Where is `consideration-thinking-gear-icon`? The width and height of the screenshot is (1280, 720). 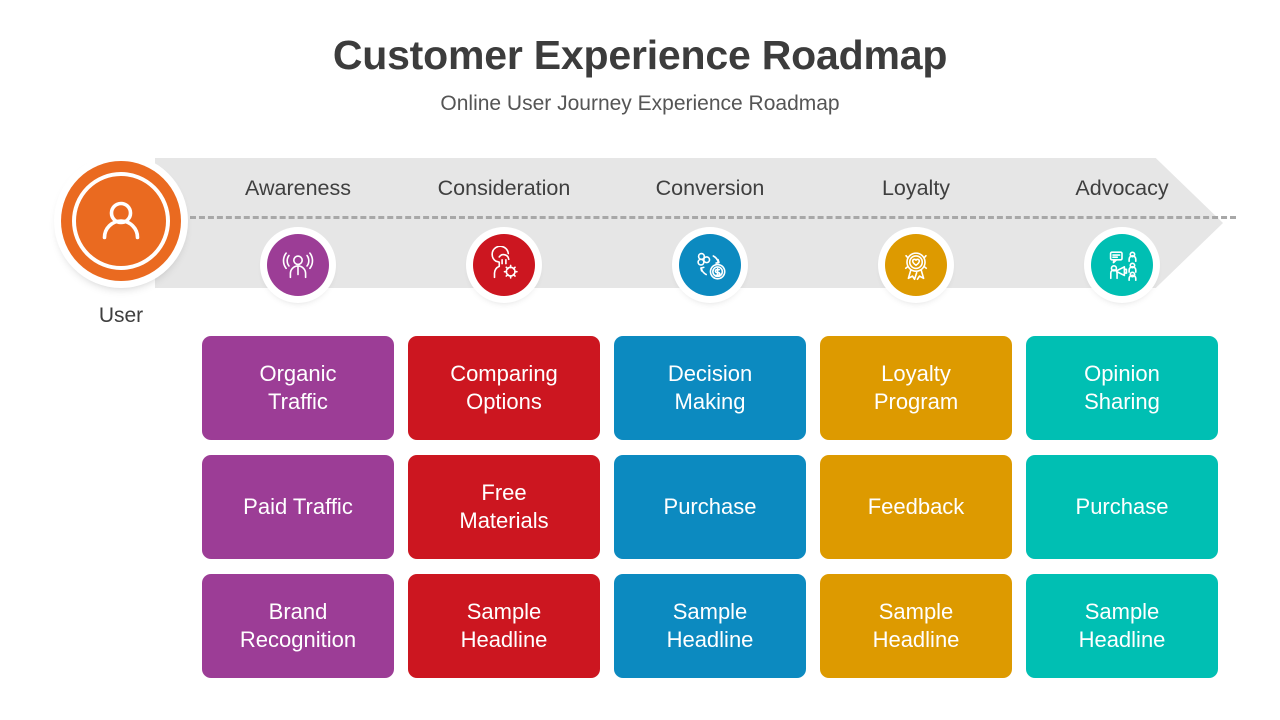 consideration-thinking-gear-icon is located at coordinates (504, 262).